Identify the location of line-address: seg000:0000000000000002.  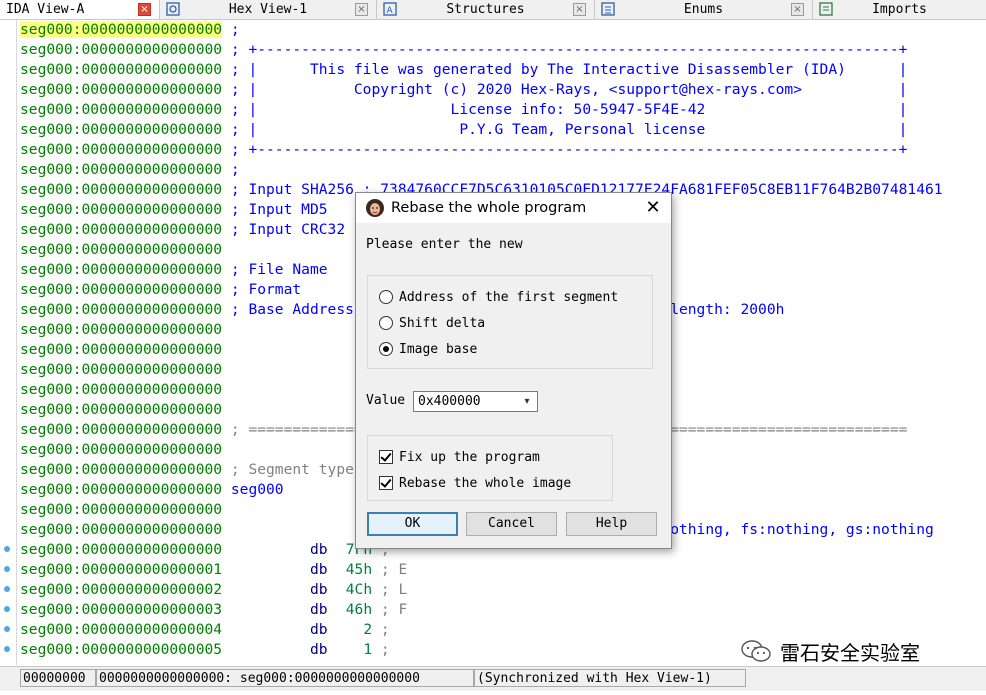
(121, 589).